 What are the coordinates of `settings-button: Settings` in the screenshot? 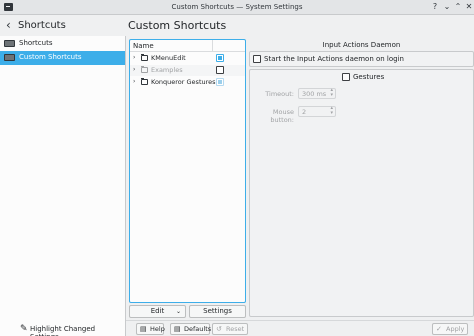 It's located at (217, 311).